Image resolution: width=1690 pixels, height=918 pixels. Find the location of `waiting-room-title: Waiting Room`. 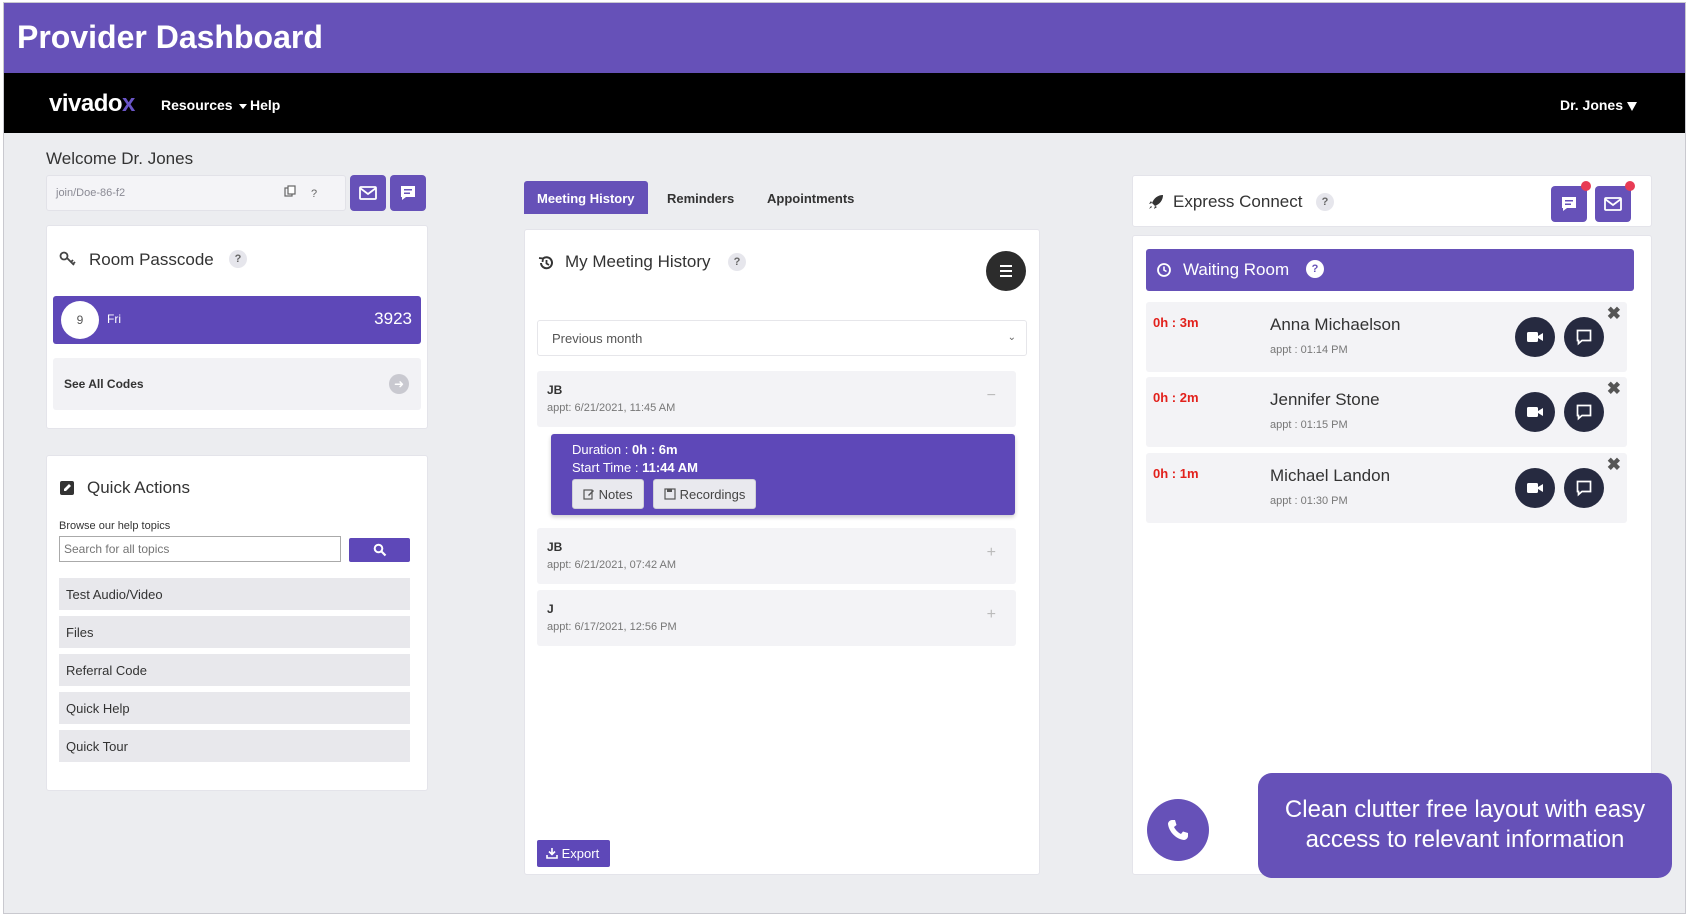

waiting-room-title: Waiting Room is located at coordinates (1236, 269).